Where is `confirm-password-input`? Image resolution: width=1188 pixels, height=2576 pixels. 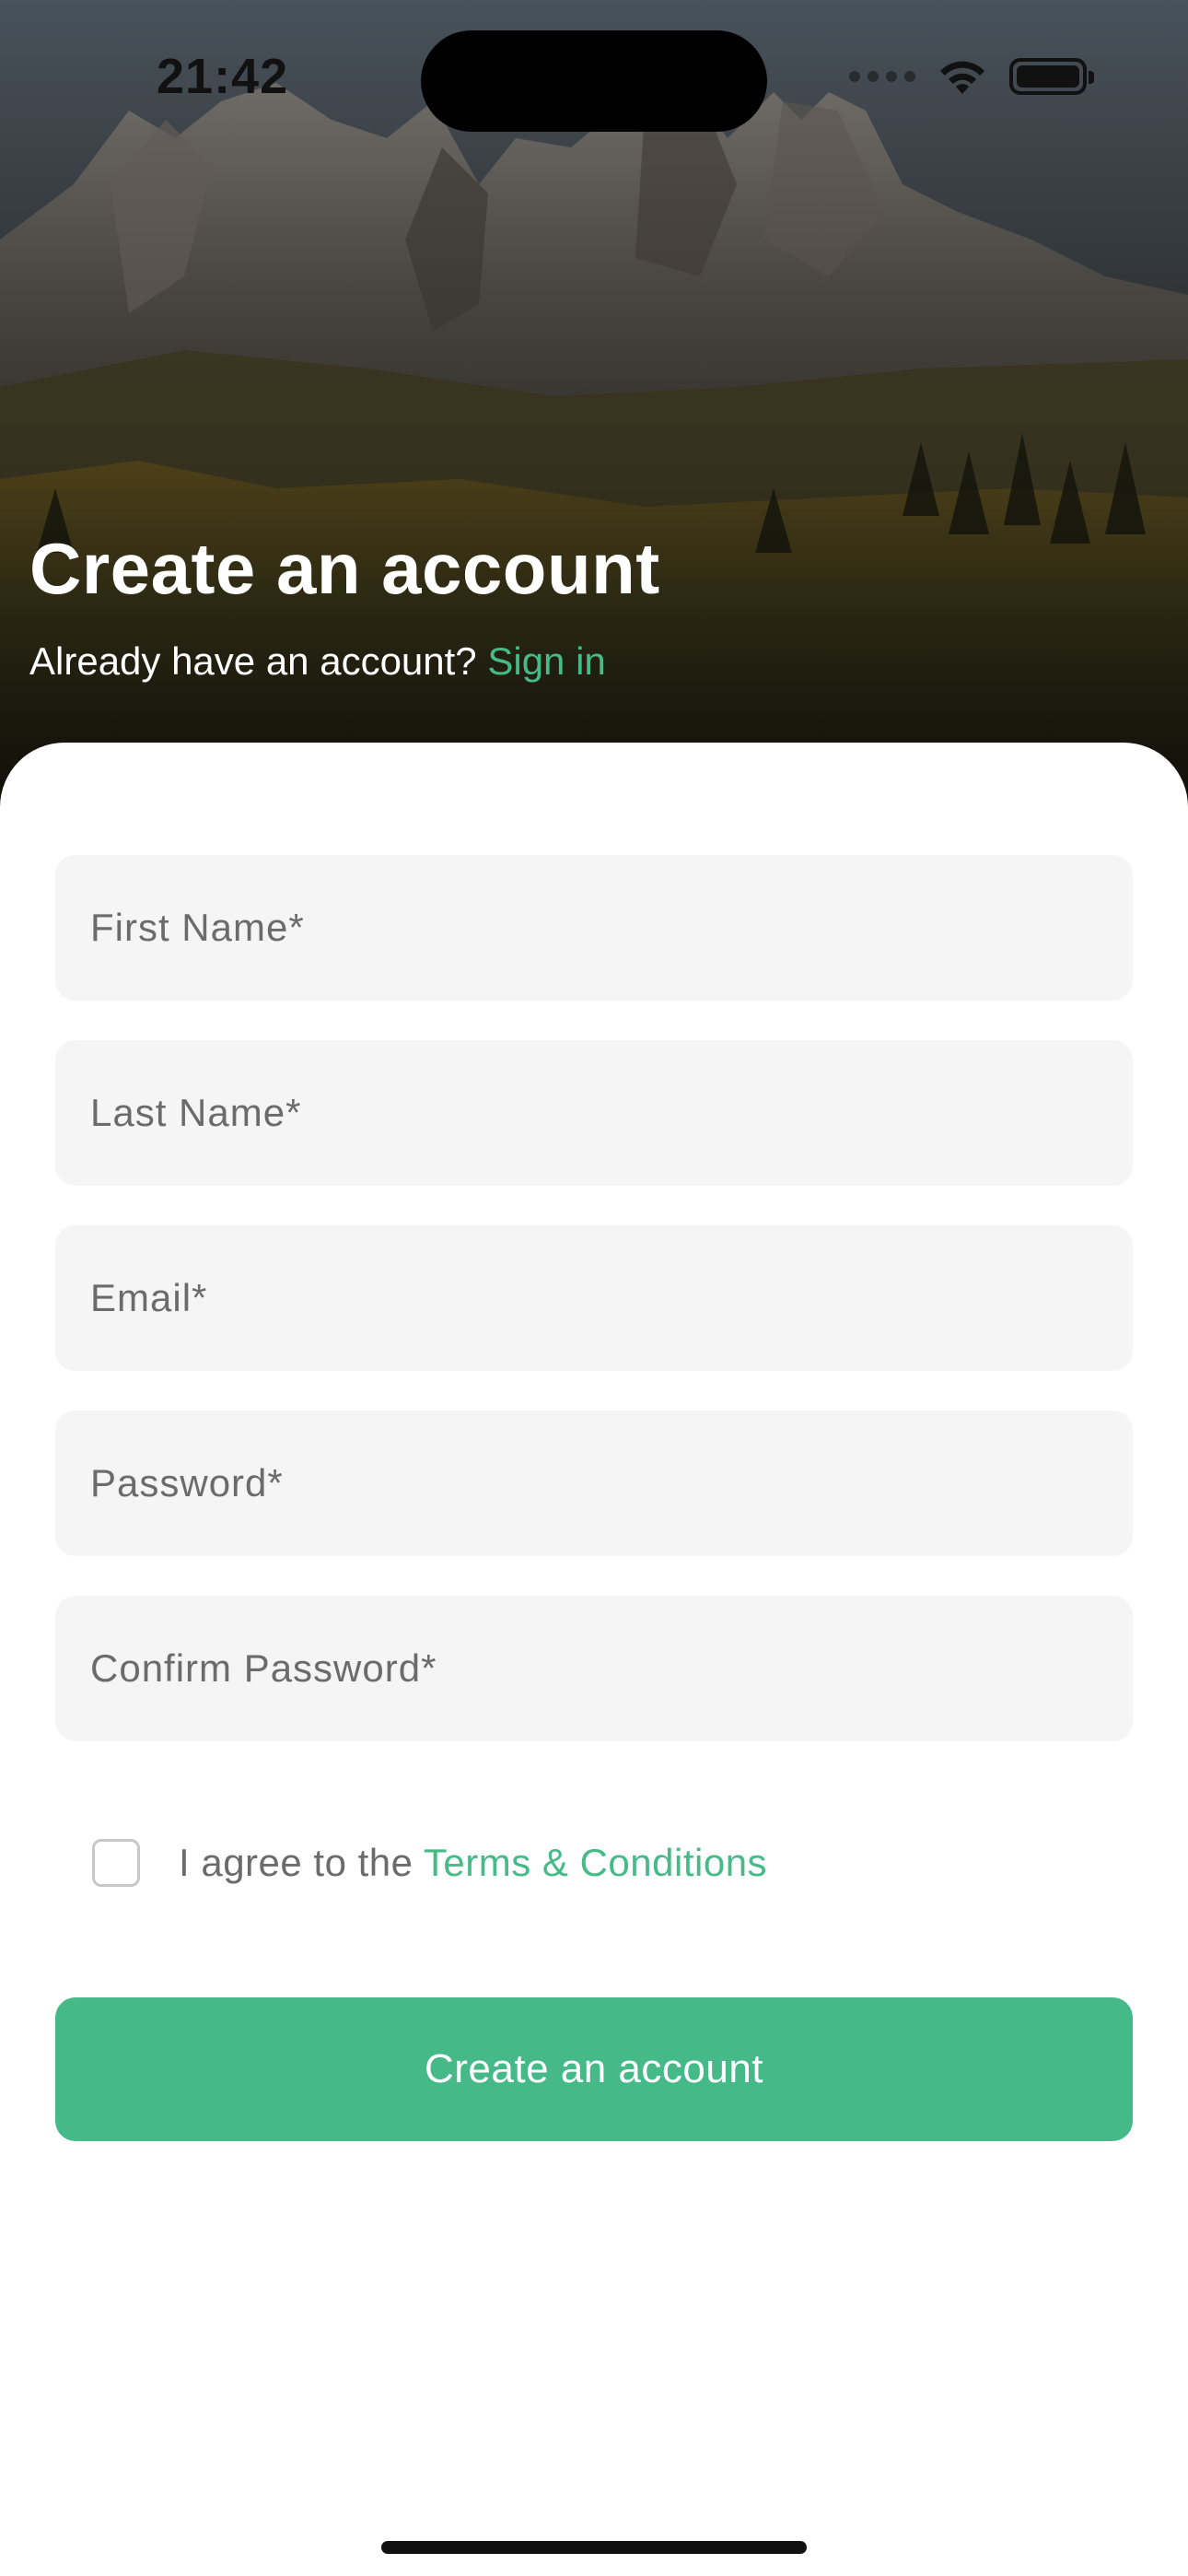 confirm-password-input is located at coordinates (594, 1668).